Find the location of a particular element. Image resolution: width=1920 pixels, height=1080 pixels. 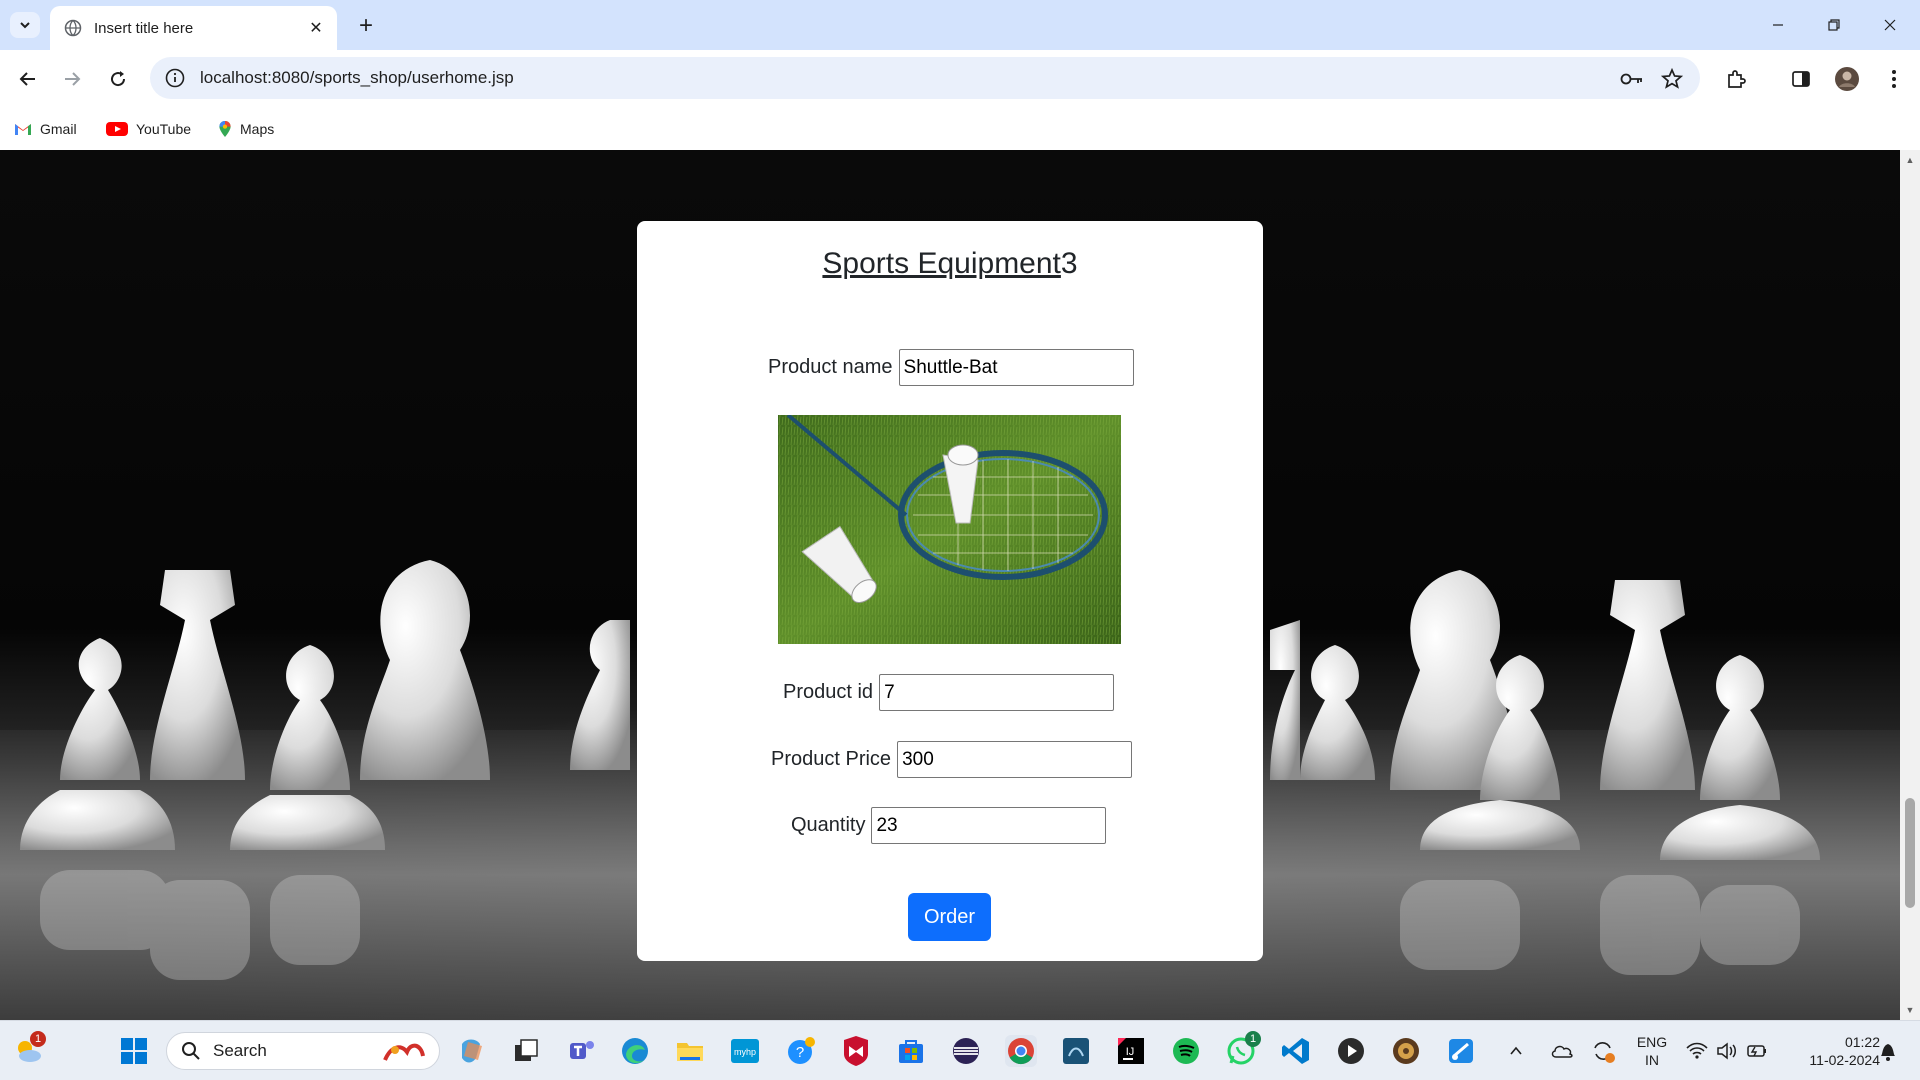

taskbar-copilot is located at coordinates (471, 1051).